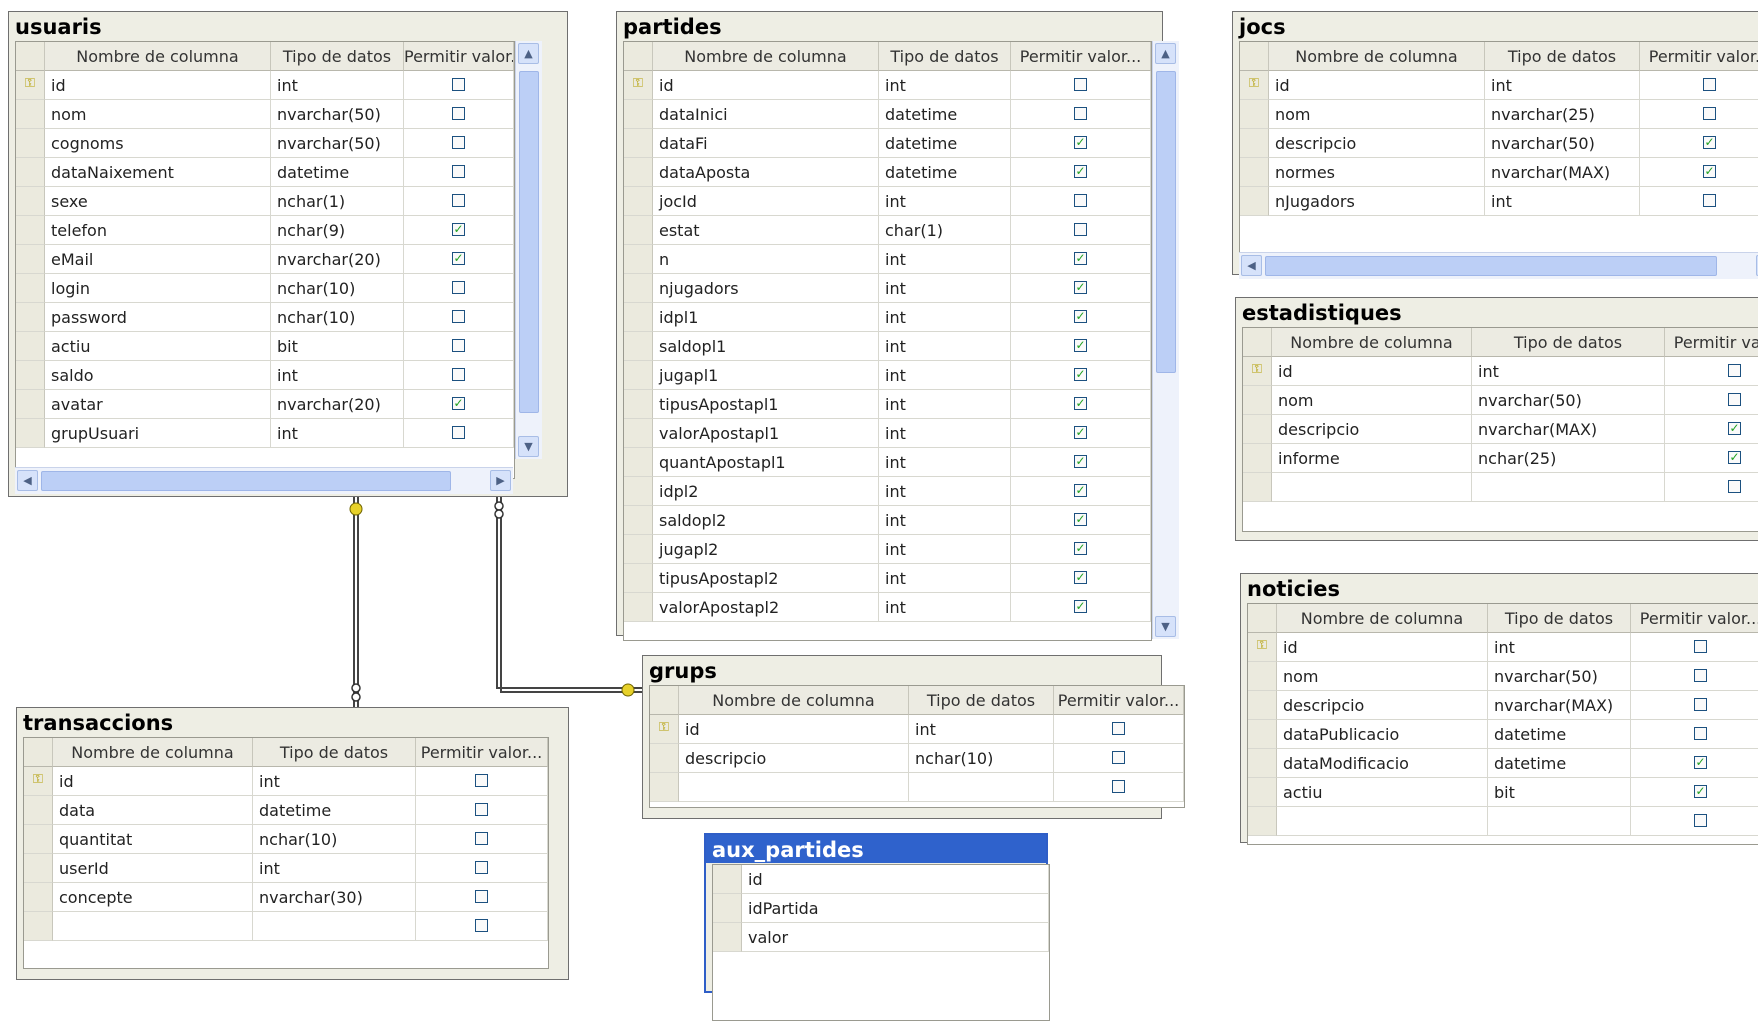 The height and width of the screenshot is (1021, 1758). Describe the element at coordinates (1382, 618) in the screenshot. I see `header-column-name: Nombre de columna` at that location.